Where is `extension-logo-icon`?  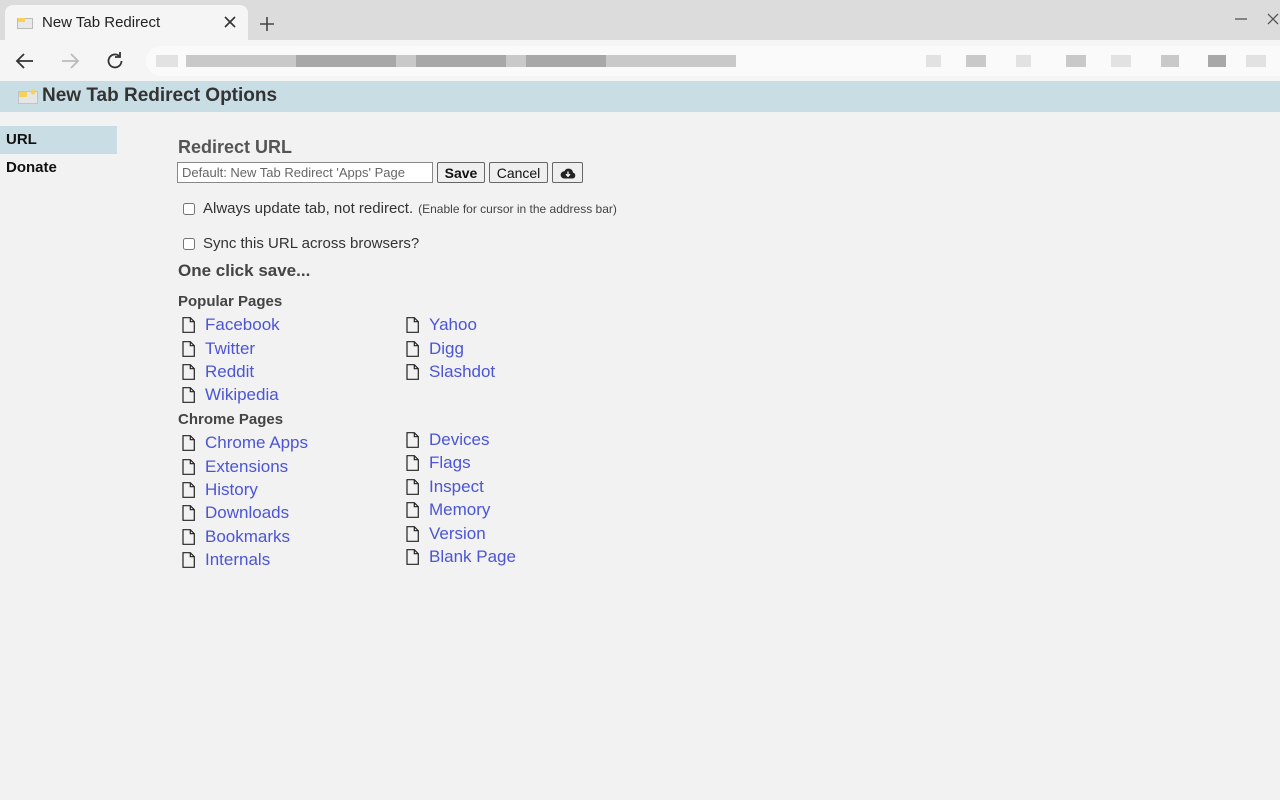 extension-logo-icon is located at coordinates (28, 96).